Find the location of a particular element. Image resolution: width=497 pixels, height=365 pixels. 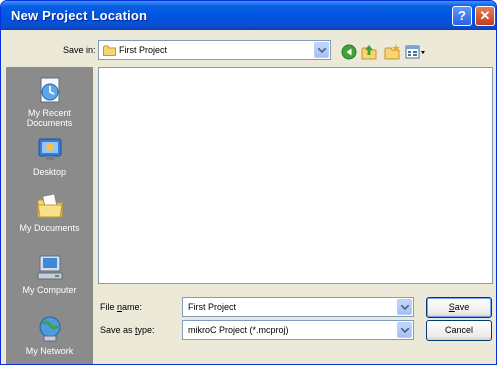

place-label: My Network is located at coordinates (49, 351).